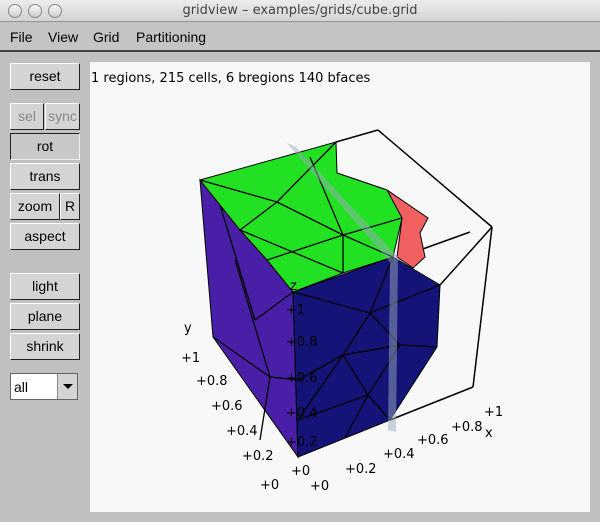 Image resolution: width=600 pixels, height=522 pixels. What do you see at coordinates (302, 413) in the screenshot?
I see `z-tick: +0.4` at bounding box center [302, 413].